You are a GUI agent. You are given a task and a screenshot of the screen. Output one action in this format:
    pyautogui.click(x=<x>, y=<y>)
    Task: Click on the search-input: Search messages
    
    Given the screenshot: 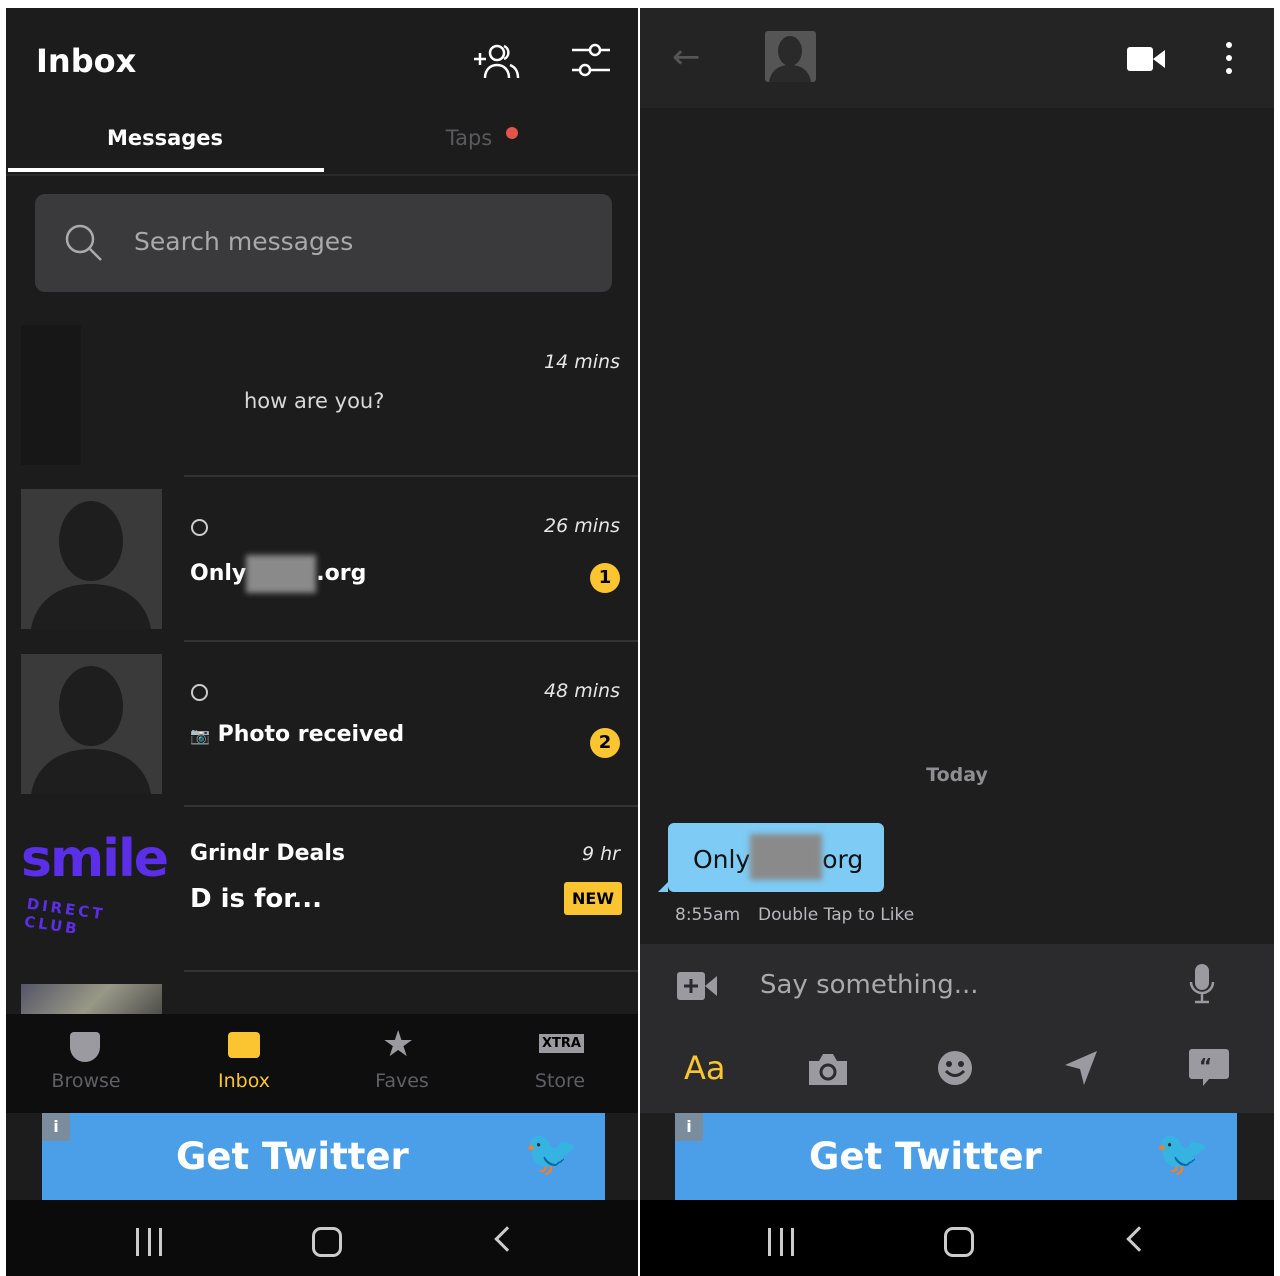 What is the action you would take?
    pyautogui.click(x=323, y=243)
    